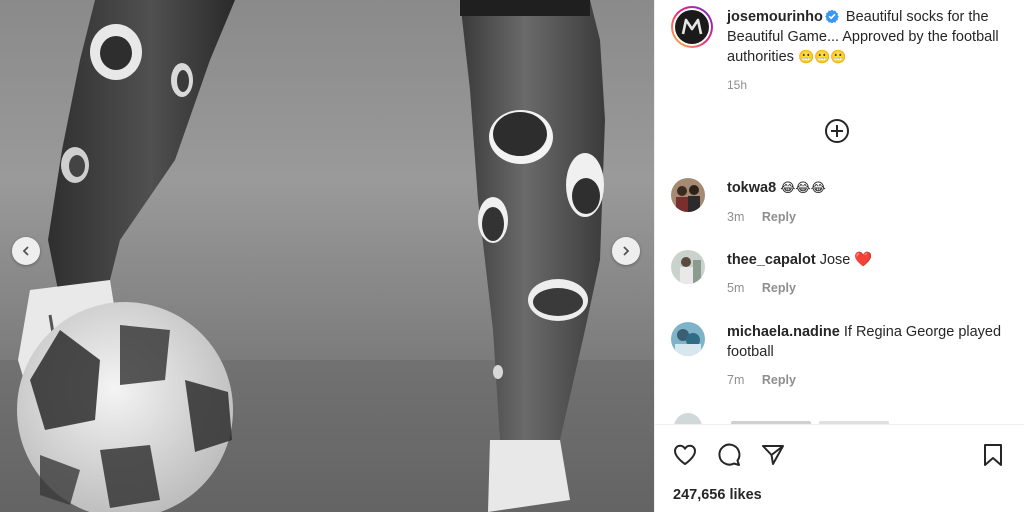 The height and width of the screenshot is (512, 1024). Describe the element at coordinates (843, 274) in the screenshot. I see `comment-item: thee_capalot Jose ❤️ 5m Reply` at that location.